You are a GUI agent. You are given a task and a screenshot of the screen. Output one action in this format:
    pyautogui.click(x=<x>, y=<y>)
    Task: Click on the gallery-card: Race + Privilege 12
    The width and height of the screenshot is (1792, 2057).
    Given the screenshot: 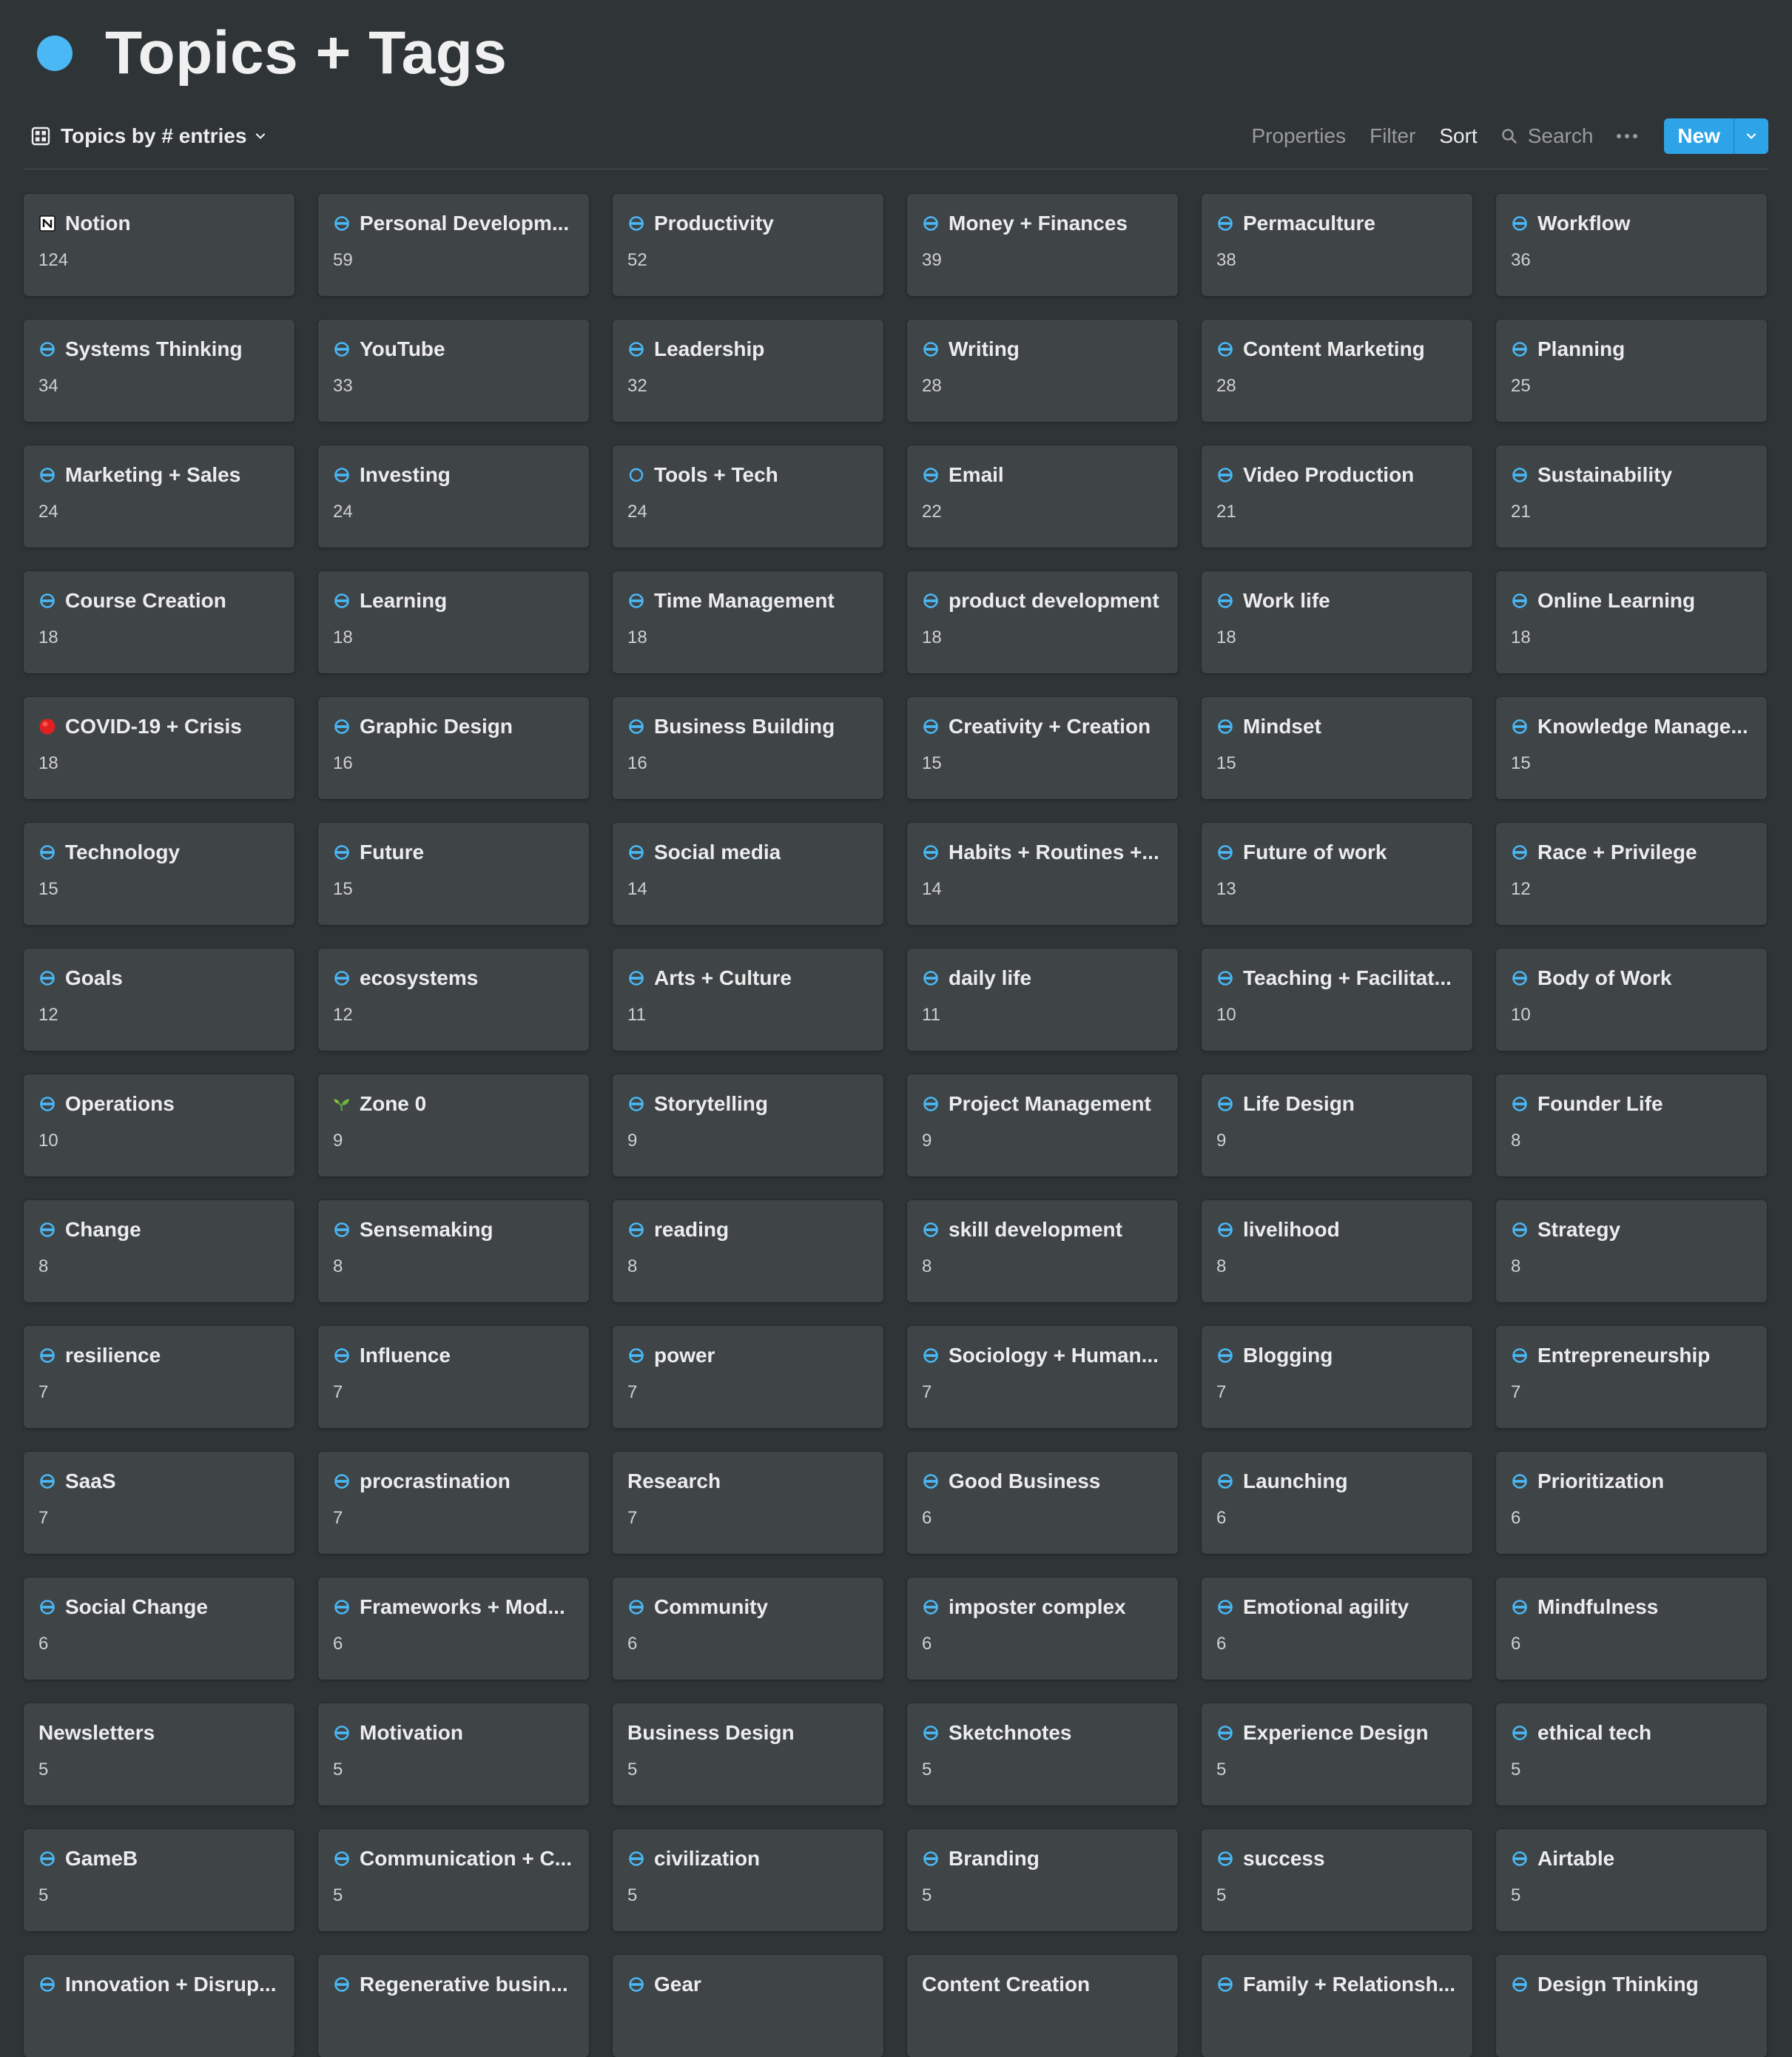 What is the action you would take?
    pyautogui.click(x=1631, y=874)
    